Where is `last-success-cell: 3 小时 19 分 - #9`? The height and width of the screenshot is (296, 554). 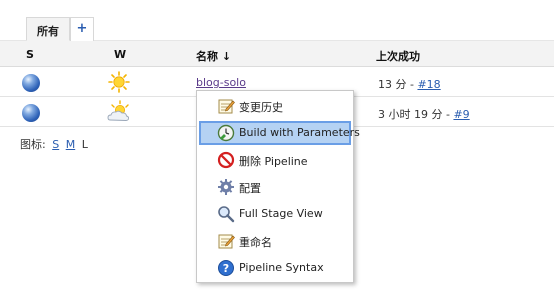
last-success-cell: 3 小时 19 分 - #9 is located at coordinates (424, 114).